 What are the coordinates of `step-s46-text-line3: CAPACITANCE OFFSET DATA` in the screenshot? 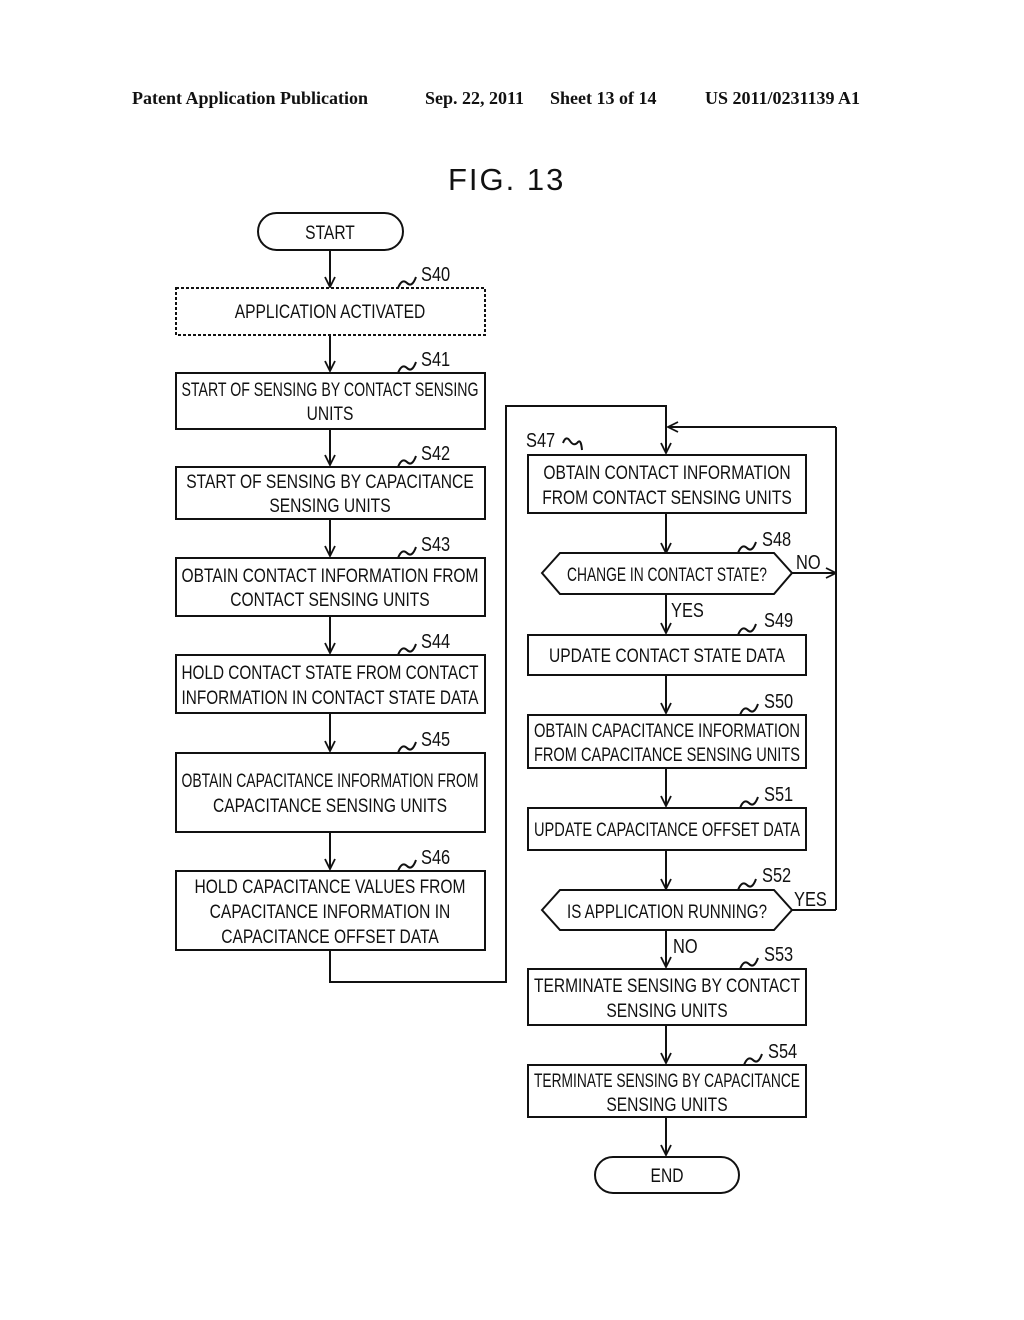 It's located at (330, 937).